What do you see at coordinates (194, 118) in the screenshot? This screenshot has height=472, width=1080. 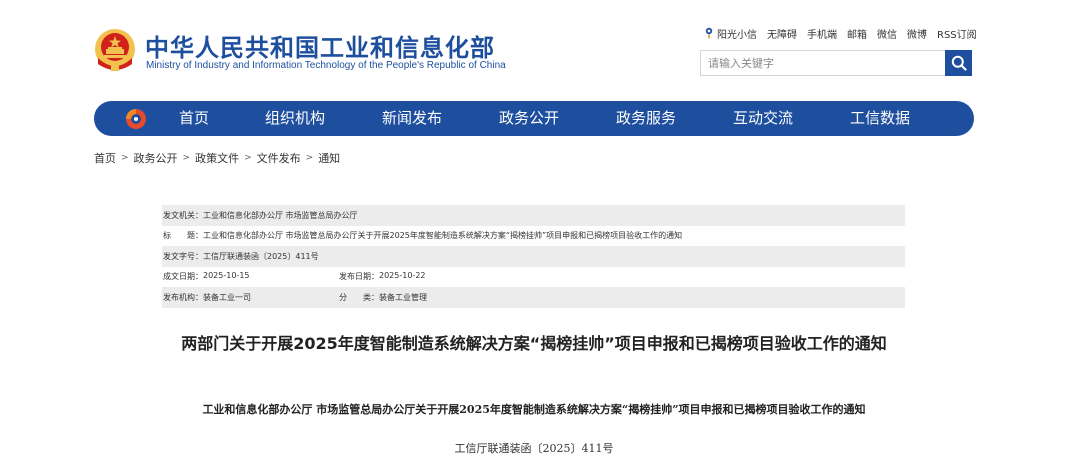 I see `nav-home: 首页` at bounding box center [194, 118].